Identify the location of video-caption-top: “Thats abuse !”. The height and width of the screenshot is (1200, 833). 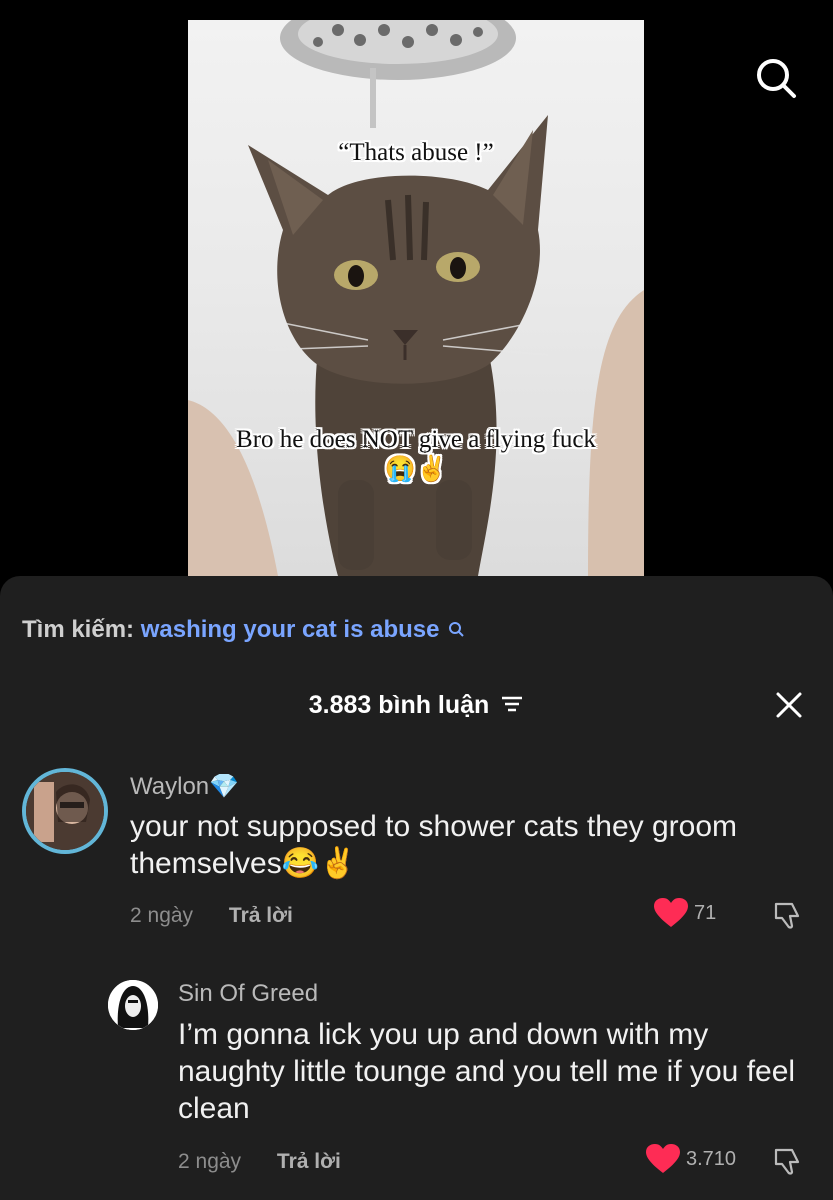
(416, 152).